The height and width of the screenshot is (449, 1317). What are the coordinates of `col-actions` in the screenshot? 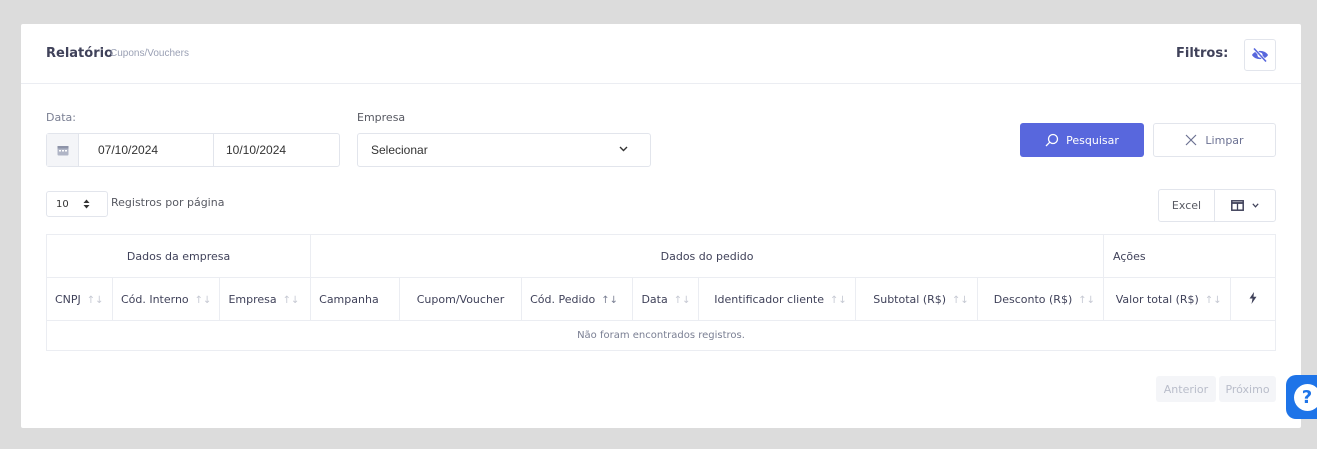 It's located at (1253, 299).